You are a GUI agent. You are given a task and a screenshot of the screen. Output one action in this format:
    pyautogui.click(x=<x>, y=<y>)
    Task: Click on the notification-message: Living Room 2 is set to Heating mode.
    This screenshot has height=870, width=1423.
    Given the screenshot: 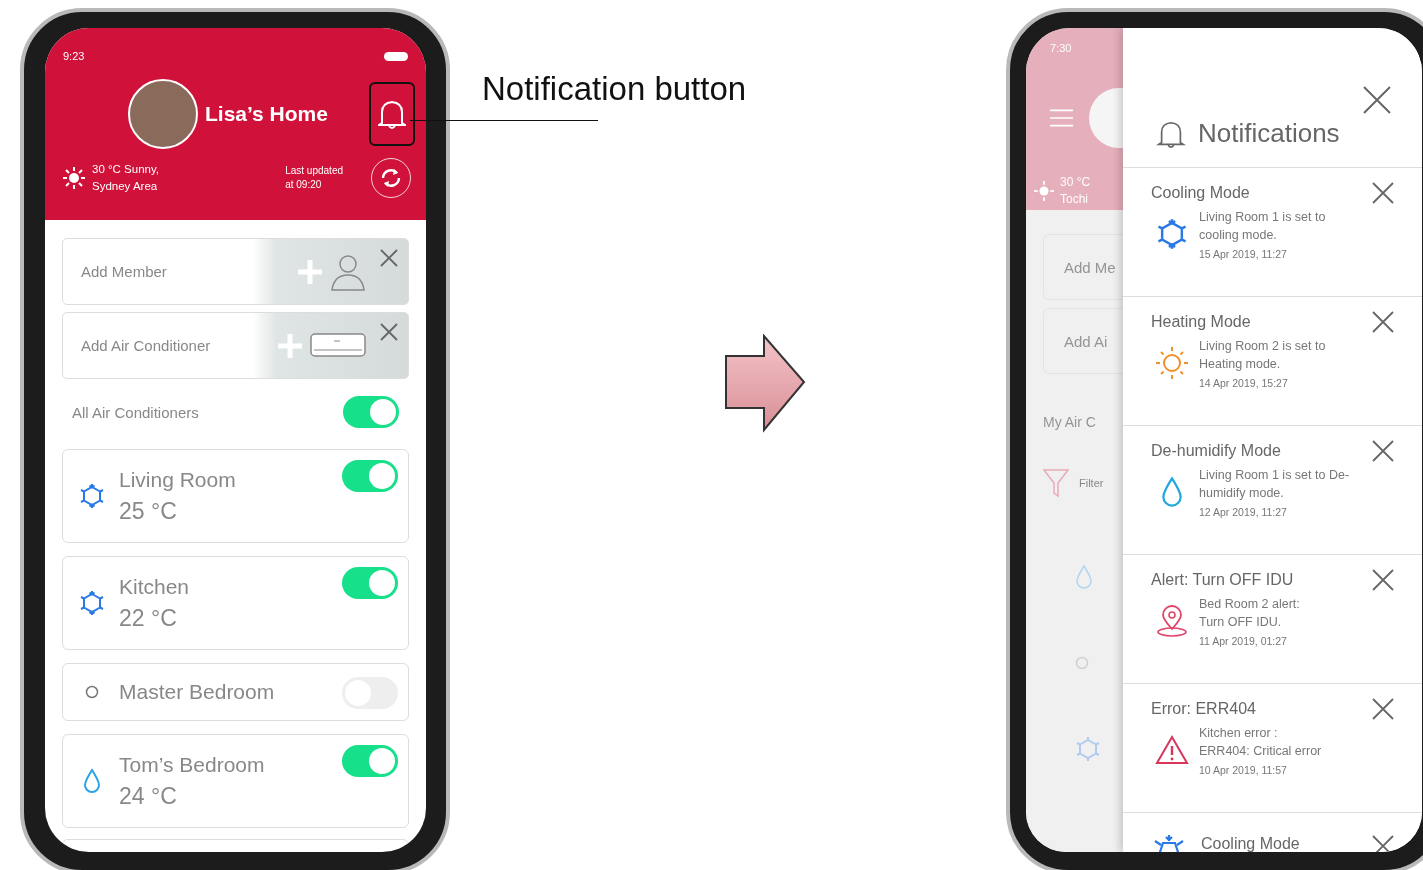 What is the action you would take?
    pyautogui.click(x=1262, y=355)
    